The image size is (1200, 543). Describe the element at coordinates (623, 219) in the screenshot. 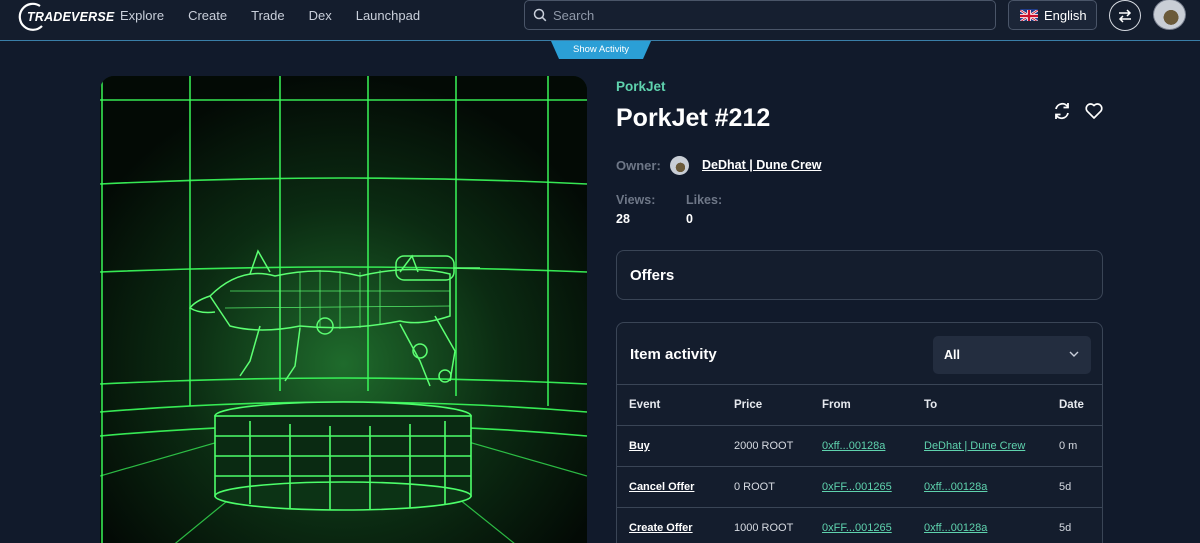

I see `views-value: 28` at that location.